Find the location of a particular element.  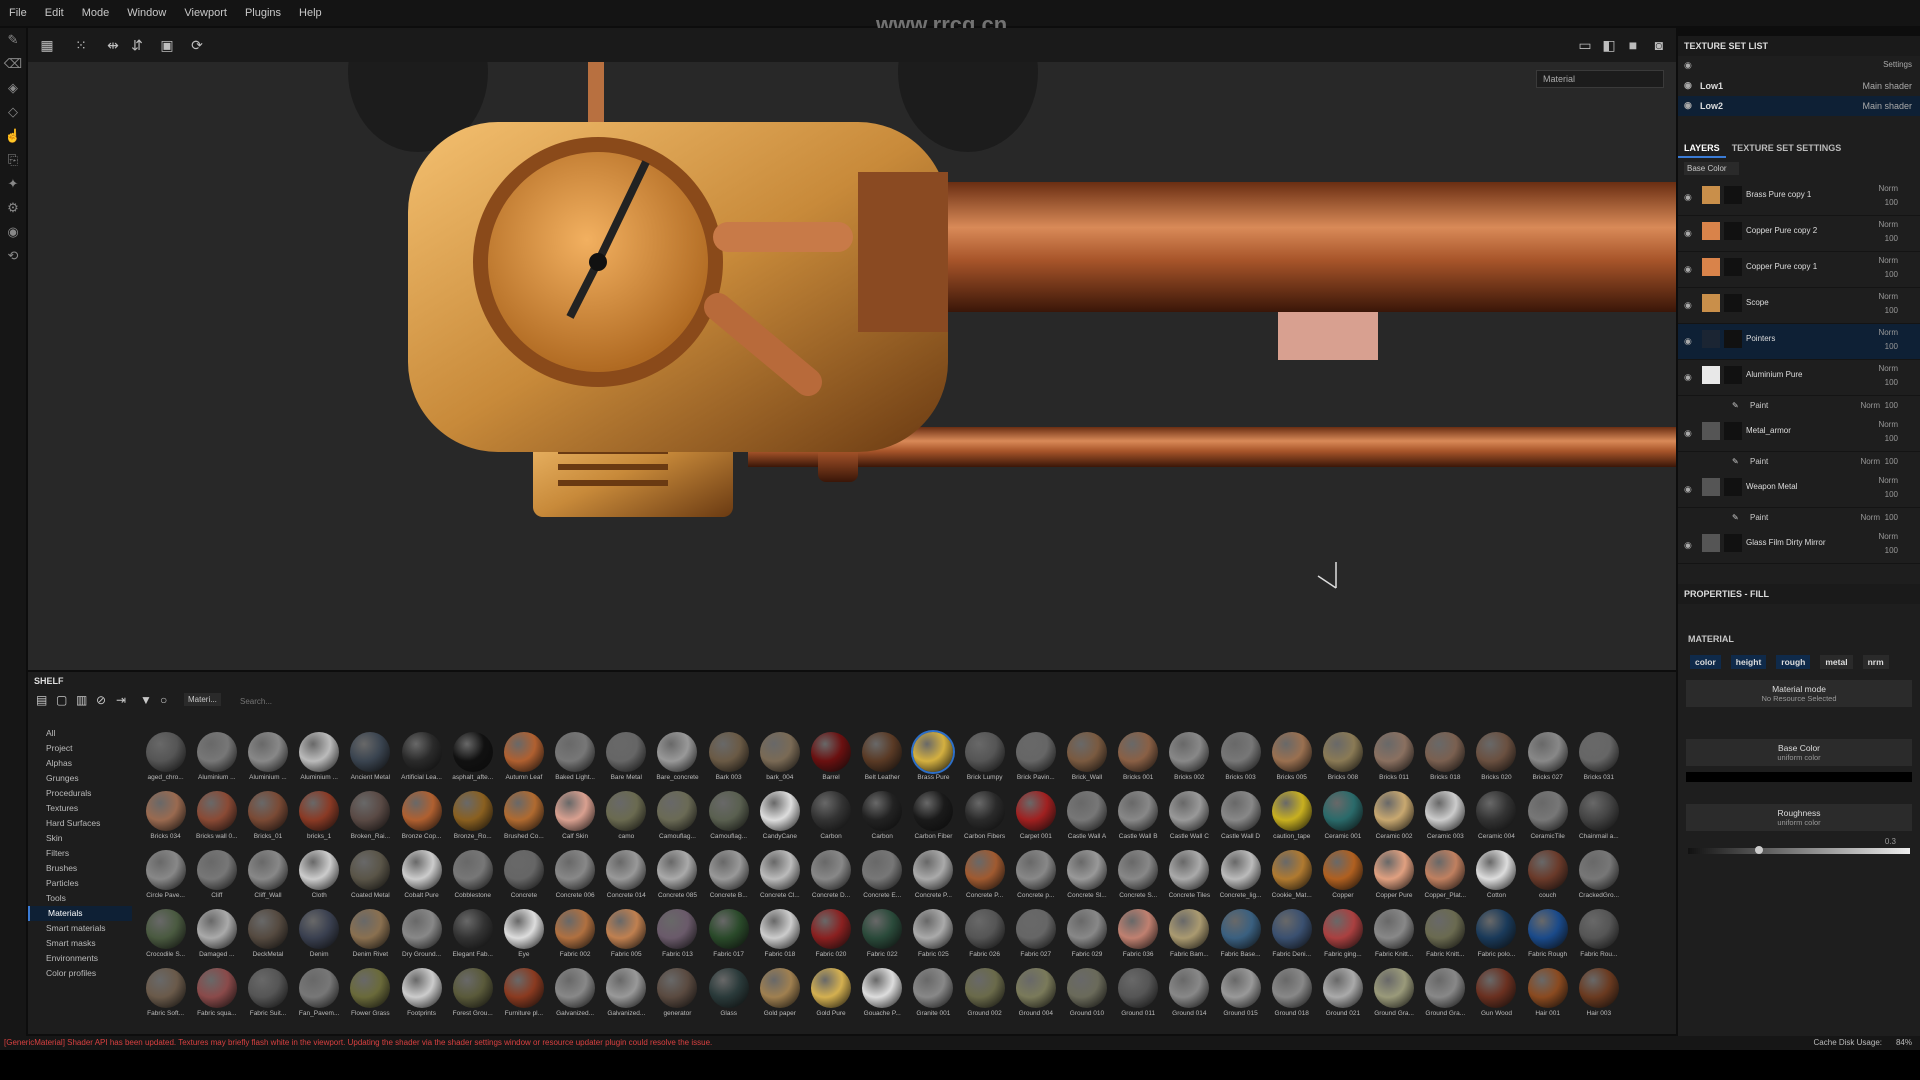

material-thumbnail: Ceramic 003 is located at coordinates (1445, 816).